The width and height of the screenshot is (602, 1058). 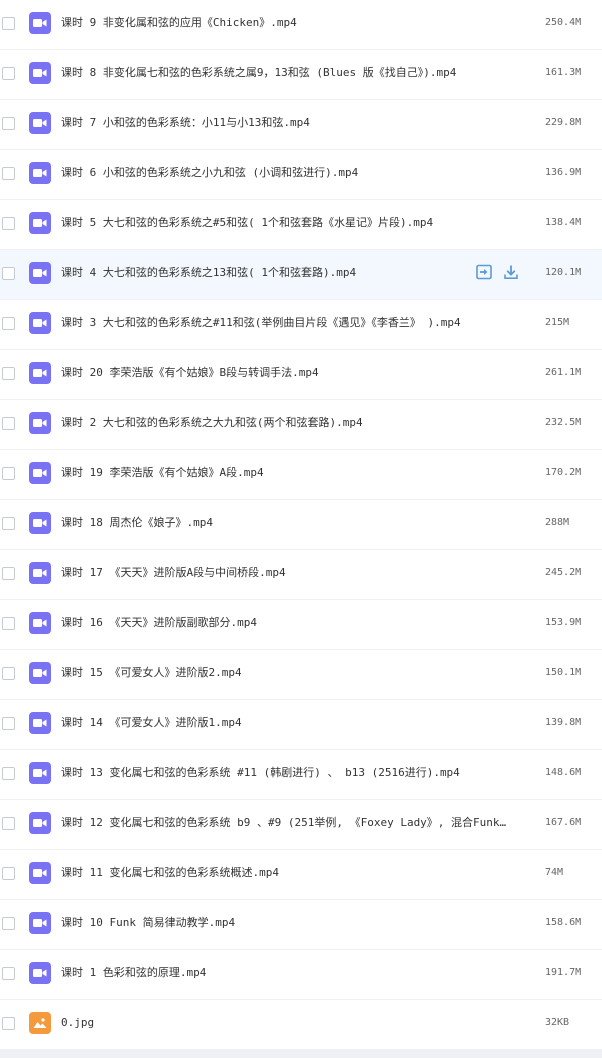 What do you see at coordinates (283, 723) in the screenshot?
I see `file-name: 课时 14 《可爱女人》进阶版1.mp4` at bounding box center [283, 723].